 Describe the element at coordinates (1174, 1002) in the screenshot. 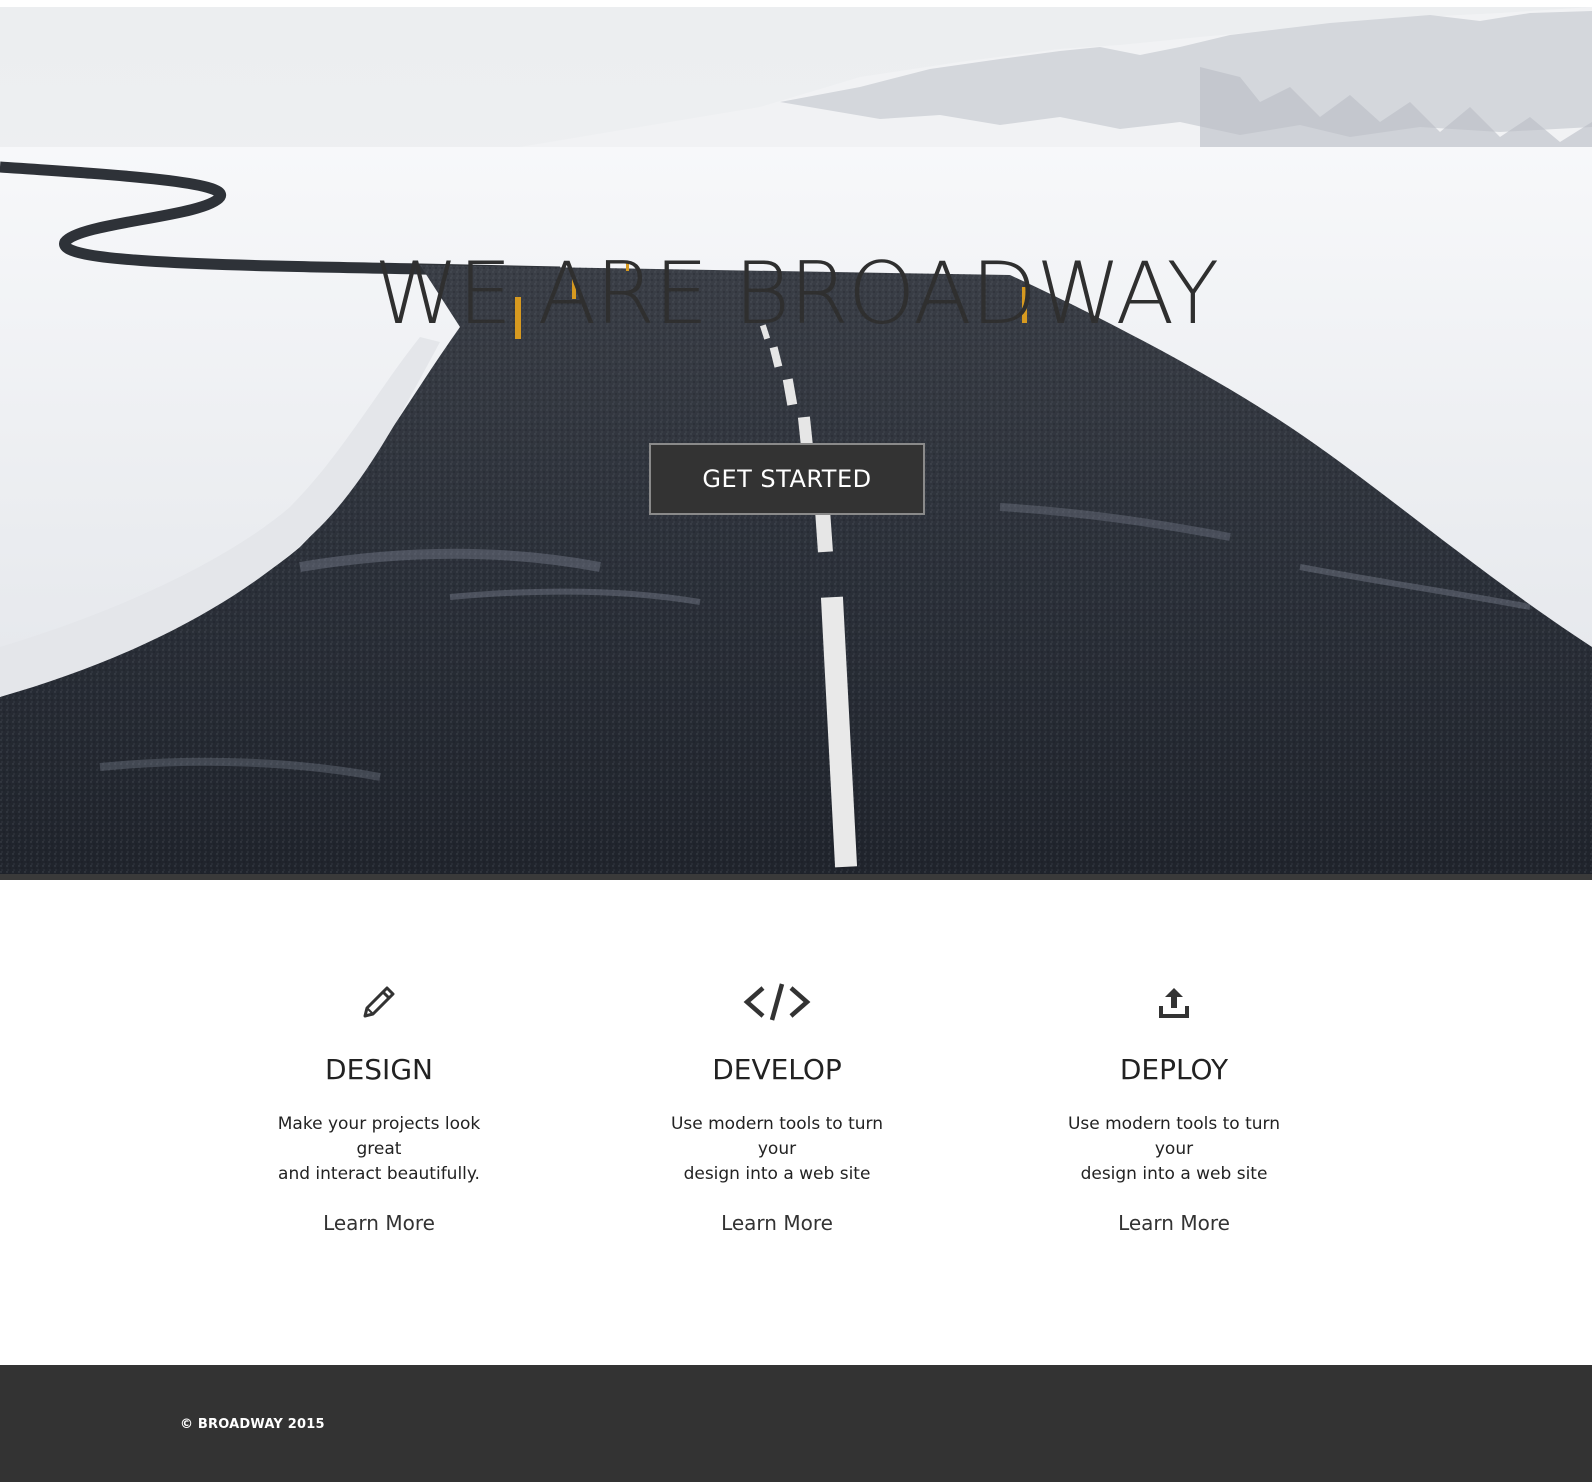

I see `upload-icon` at that location.